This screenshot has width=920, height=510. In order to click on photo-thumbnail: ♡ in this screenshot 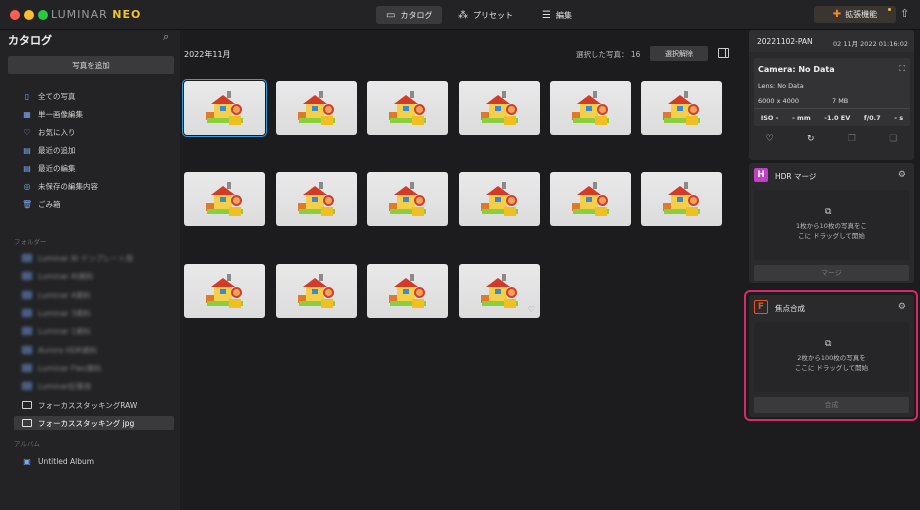, I will do `click(499, 291)`.